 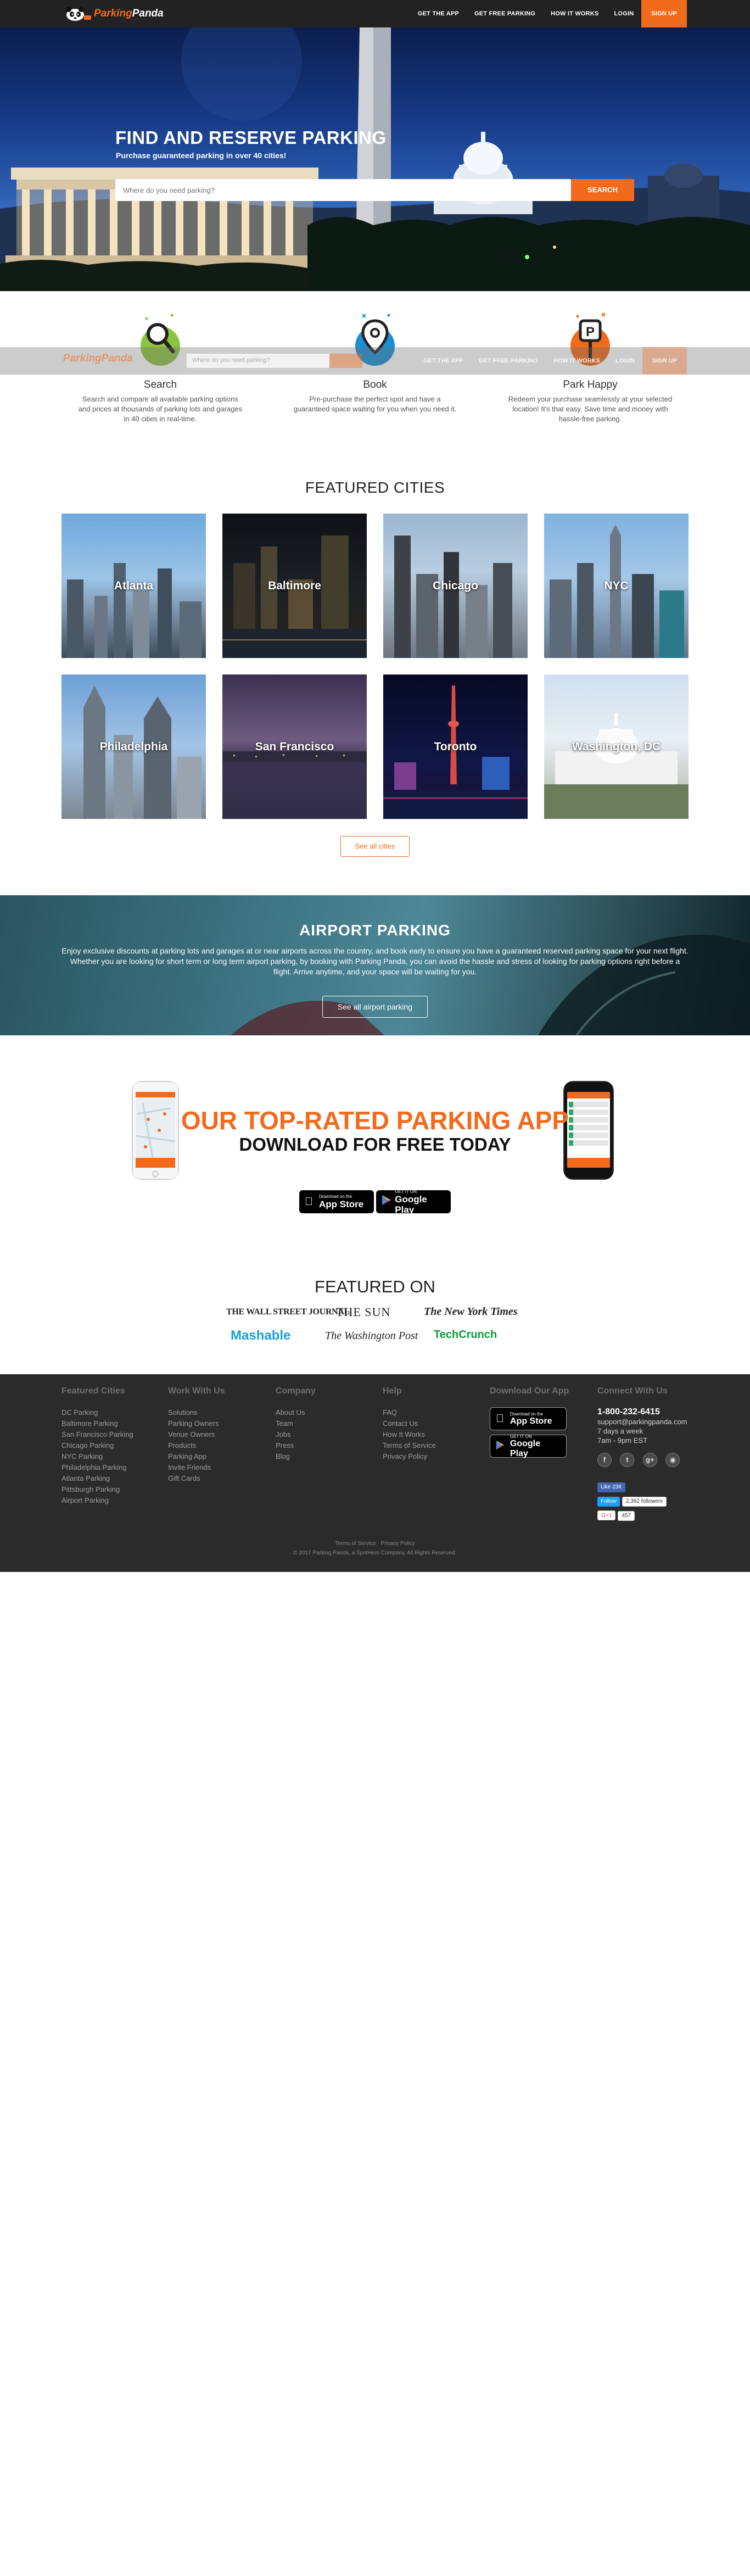 What do you see at coordinates (409, 1412) in the screenshot?
I see `footer-link: FAQ` at bounding box center [409, 1412].